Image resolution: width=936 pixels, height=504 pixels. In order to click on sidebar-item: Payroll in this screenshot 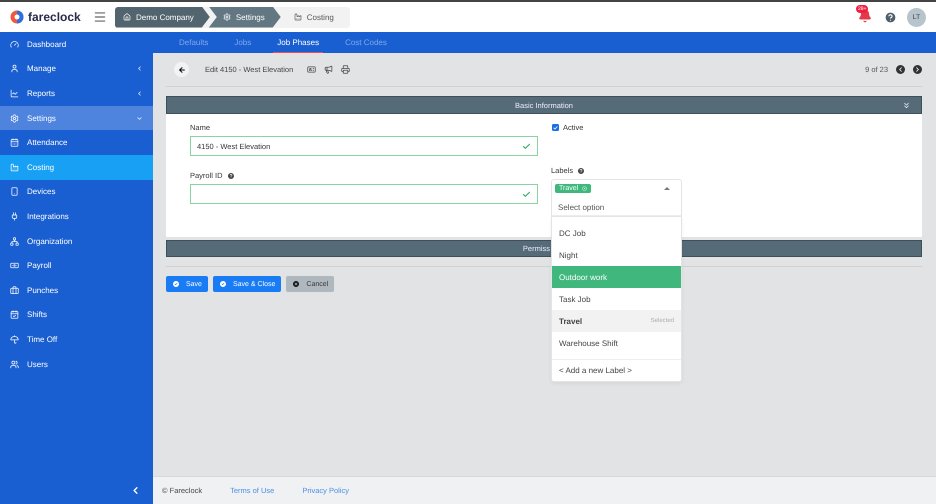, I will do `click(76, 265)`.